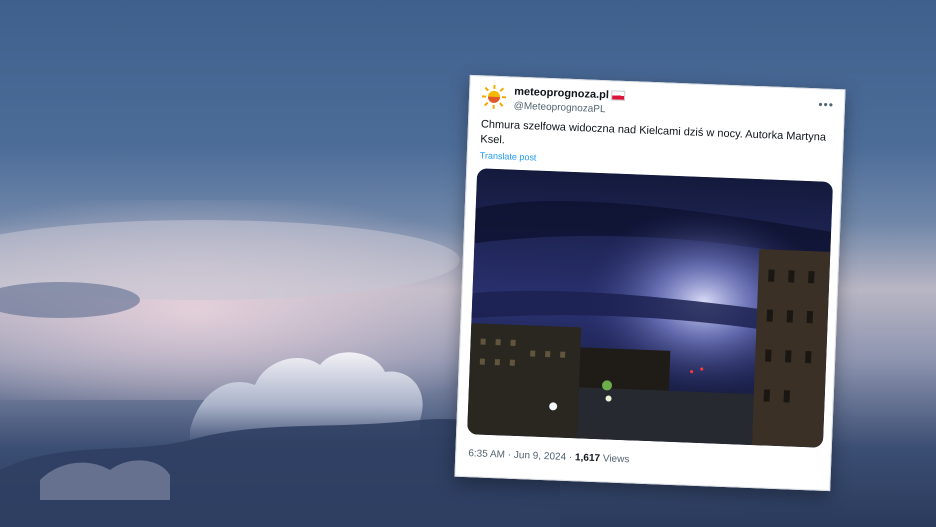 This screenshot has width=936, height=527. What do you see at coordinates (665, 416) in the screenshot?
I see `parking-lot` at bounding box center [665, 416].